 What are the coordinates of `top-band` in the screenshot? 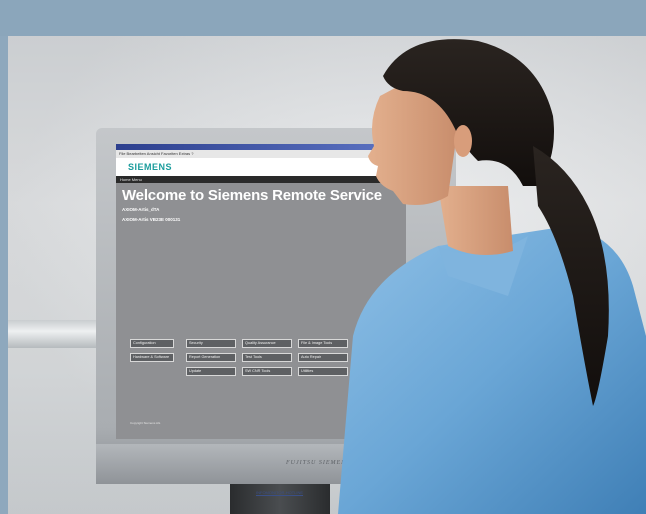 It's located at (323, 18).